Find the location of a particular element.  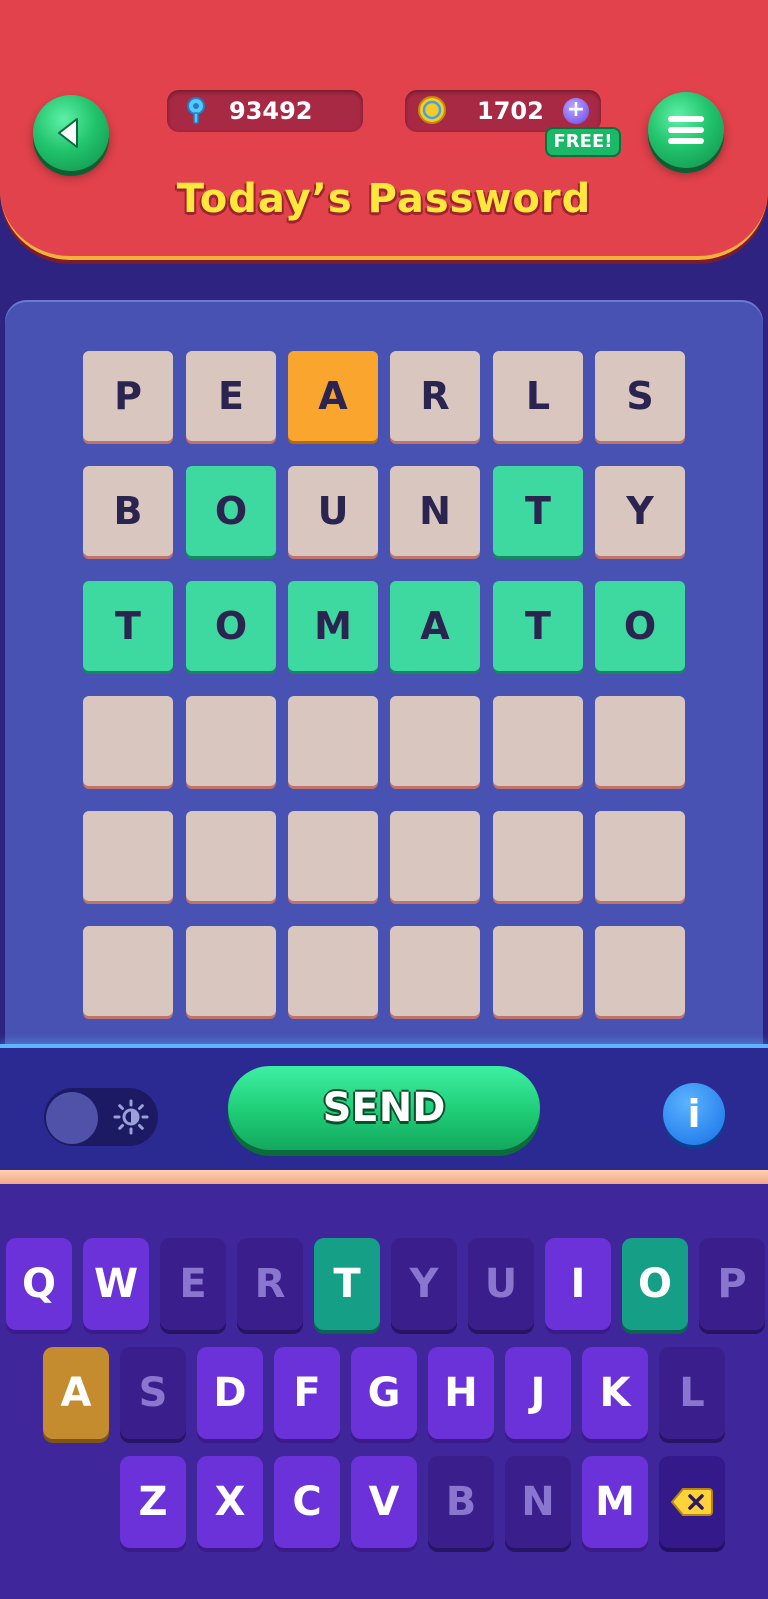

plus-icon: + is located at coordinates (576, 111).